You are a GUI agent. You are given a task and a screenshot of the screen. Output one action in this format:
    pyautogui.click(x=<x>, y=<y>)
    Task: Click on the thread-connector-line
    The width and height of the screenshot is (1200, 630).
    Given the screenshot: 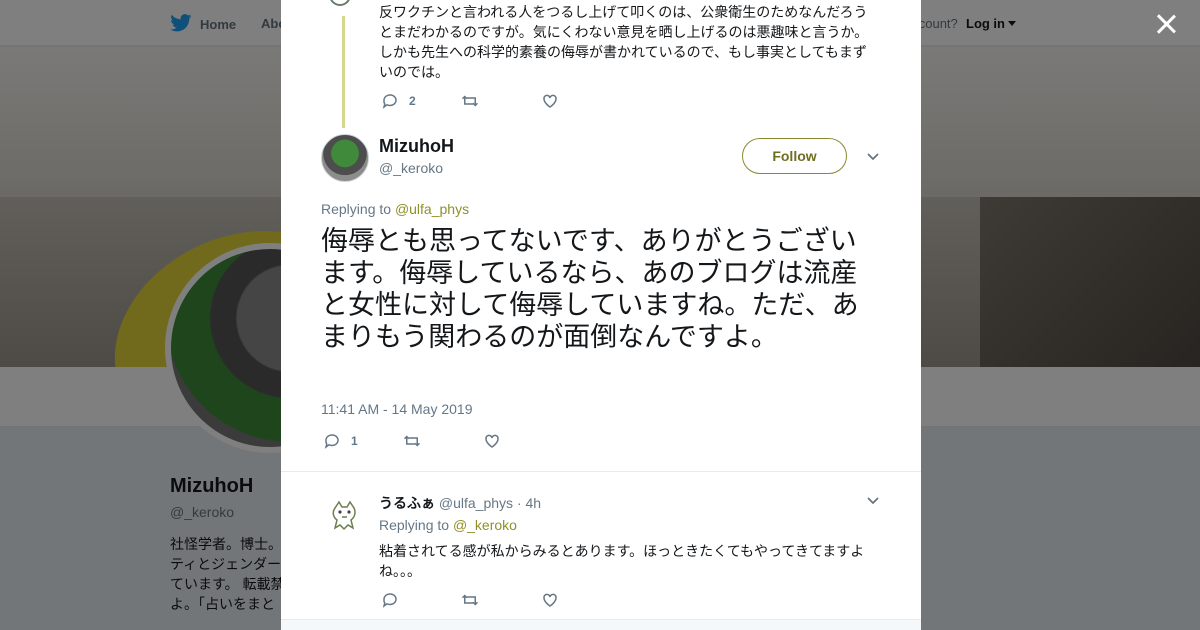 What is the action you would take?
    pyautogui.click(x=343, y=72)
    